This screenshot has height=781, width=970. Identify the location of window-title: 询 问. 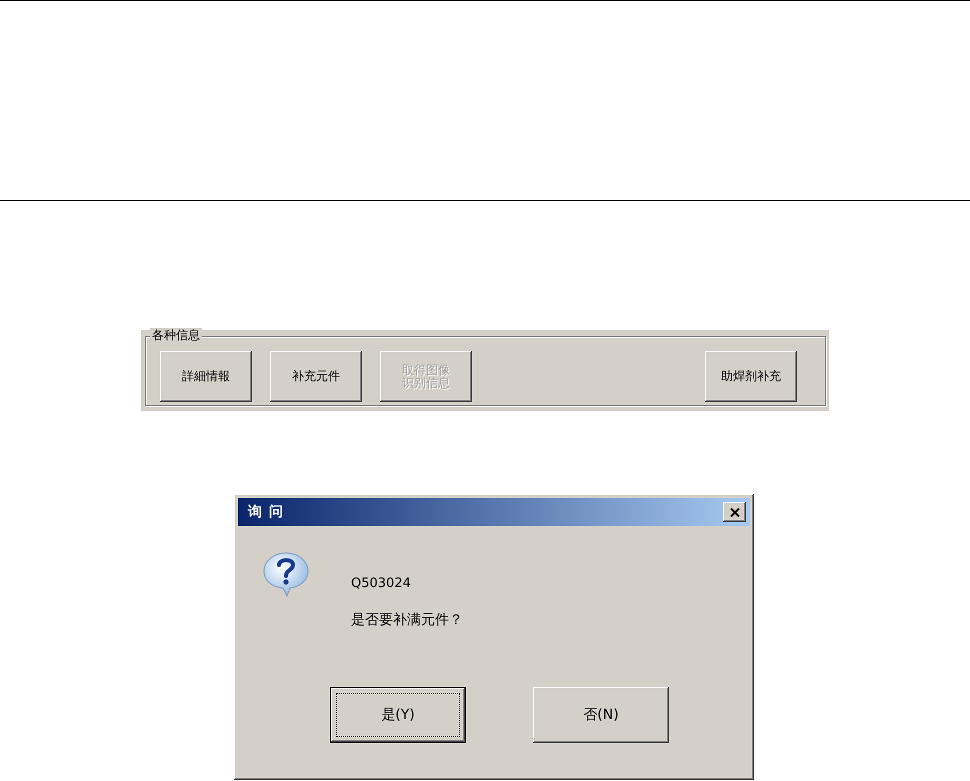
(266, 512).